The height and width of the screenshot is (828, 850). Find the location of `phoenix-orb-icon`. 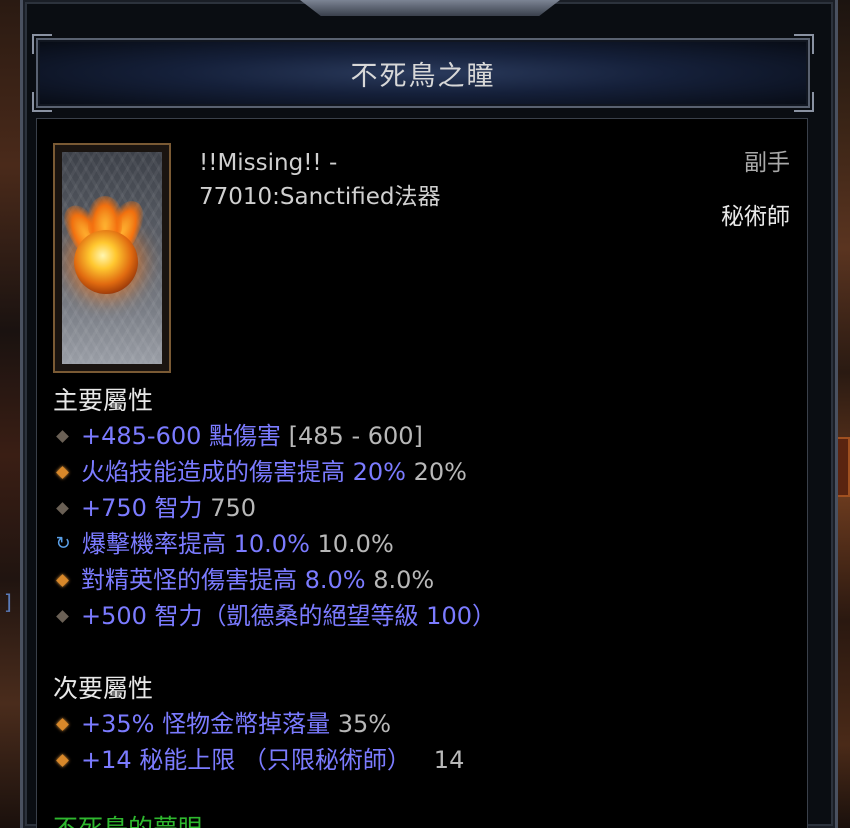

phoenix-orb-icon is located at coordinates (112, 258).